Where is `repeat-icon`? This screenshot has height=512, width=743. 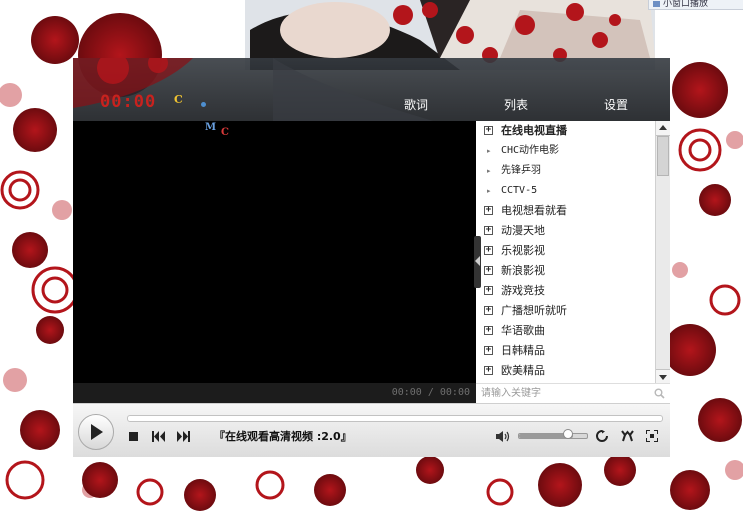
repeat-icon is located at coordinates (602, 436).